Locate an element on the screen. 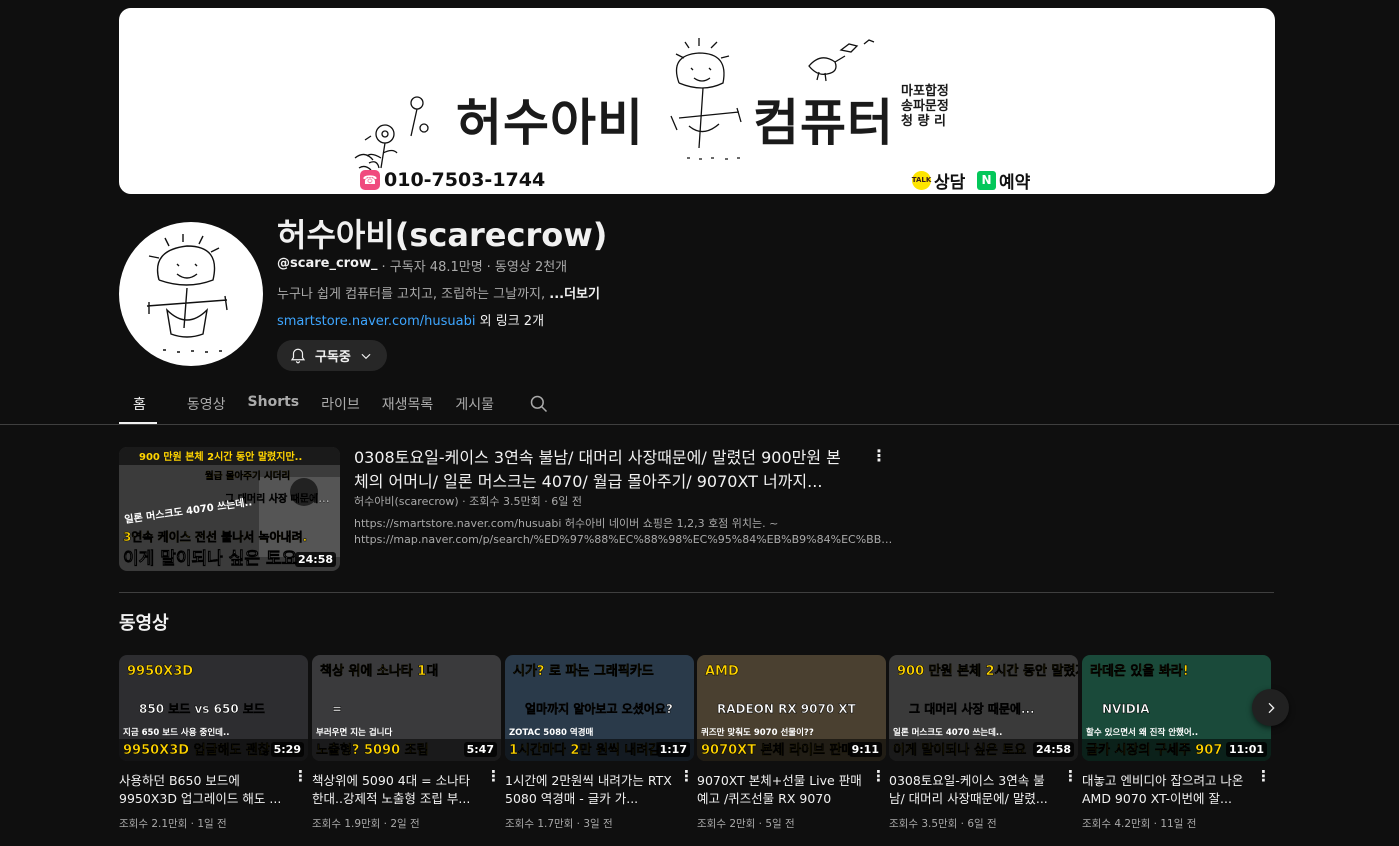 The width and height of the screenshot is (1399, 846). video-duration: 24:58 is located at coordinates (1053, 749).